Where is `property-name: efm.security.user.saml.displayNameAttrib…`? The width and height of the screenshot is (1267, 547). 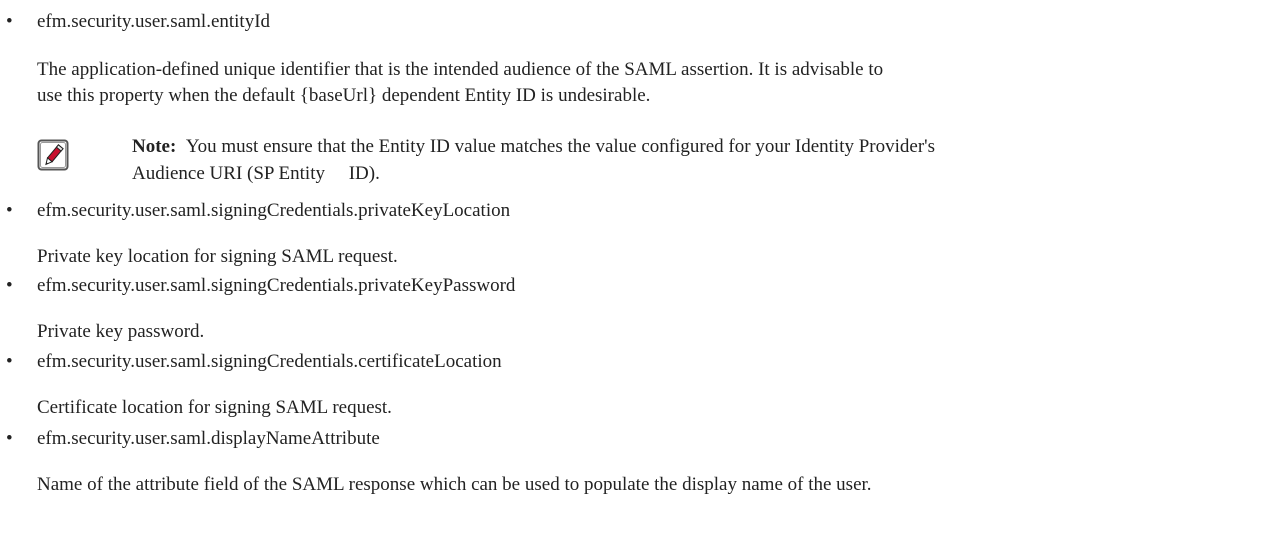
property-name: efm.security.user.saml.displayNameAttrib… is located at coordinates (208, 438).